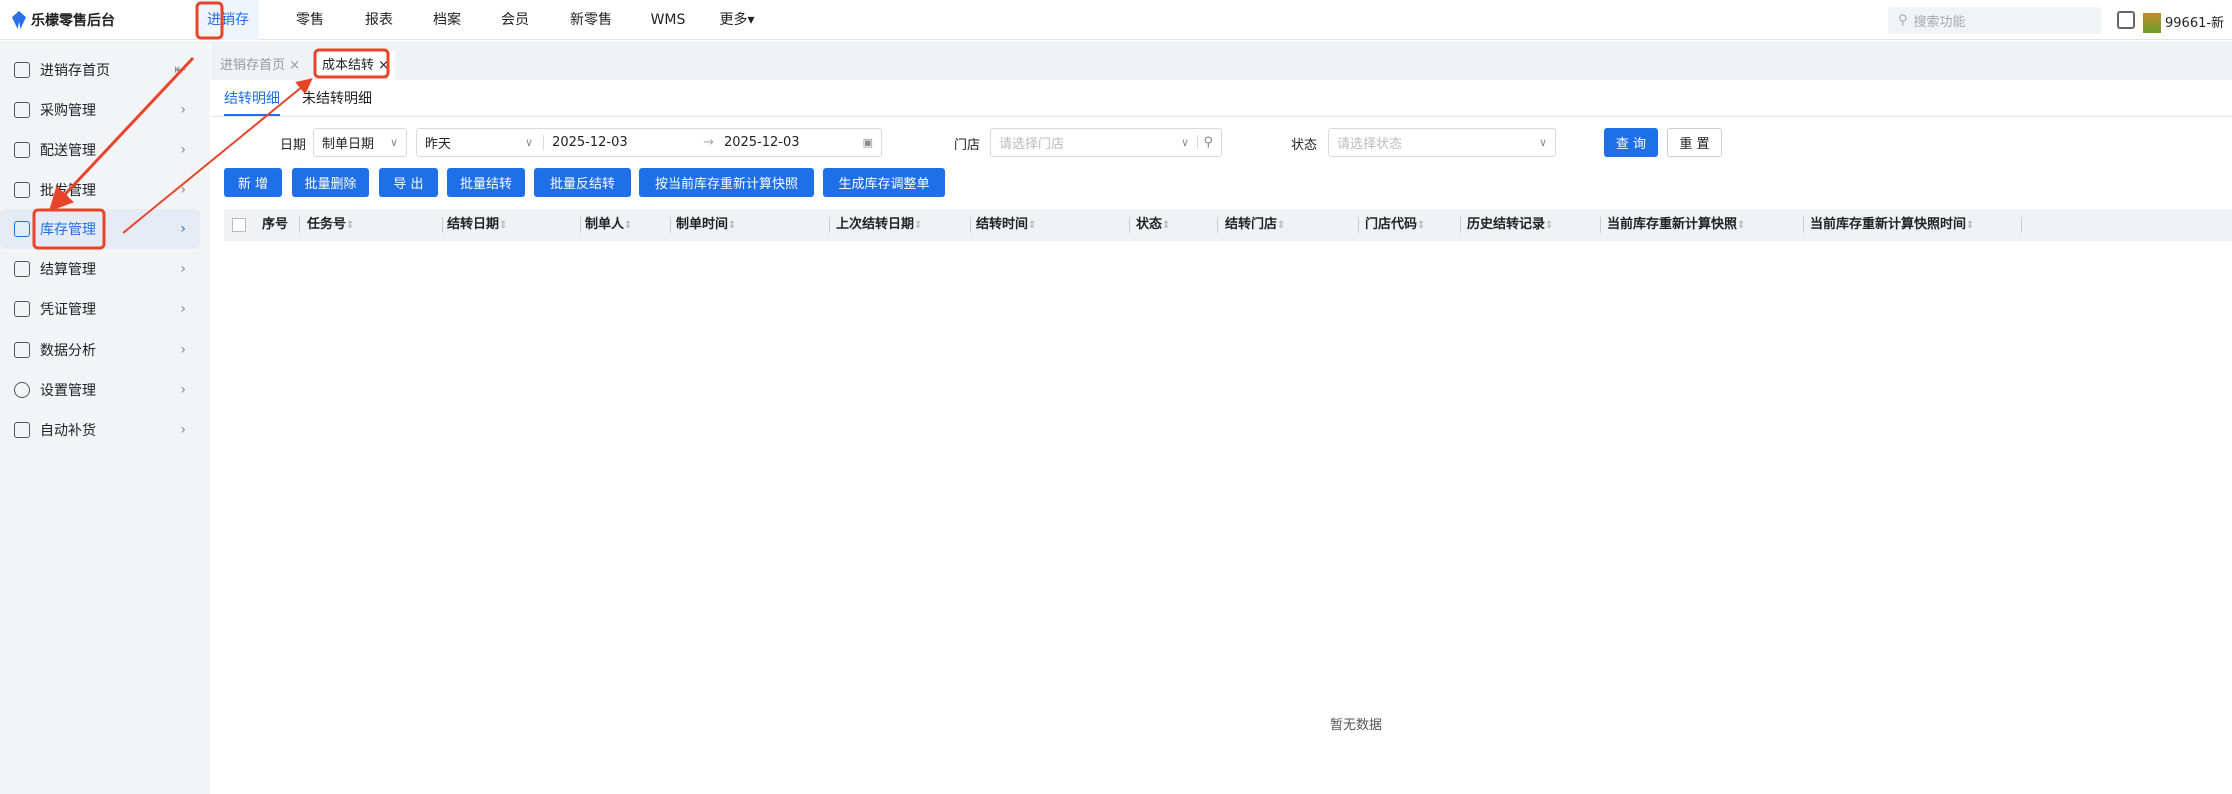  Describe the element at coordinates (68, 270) in the screenshot. I see `sidebar-item-label: 结算管理` at that location.